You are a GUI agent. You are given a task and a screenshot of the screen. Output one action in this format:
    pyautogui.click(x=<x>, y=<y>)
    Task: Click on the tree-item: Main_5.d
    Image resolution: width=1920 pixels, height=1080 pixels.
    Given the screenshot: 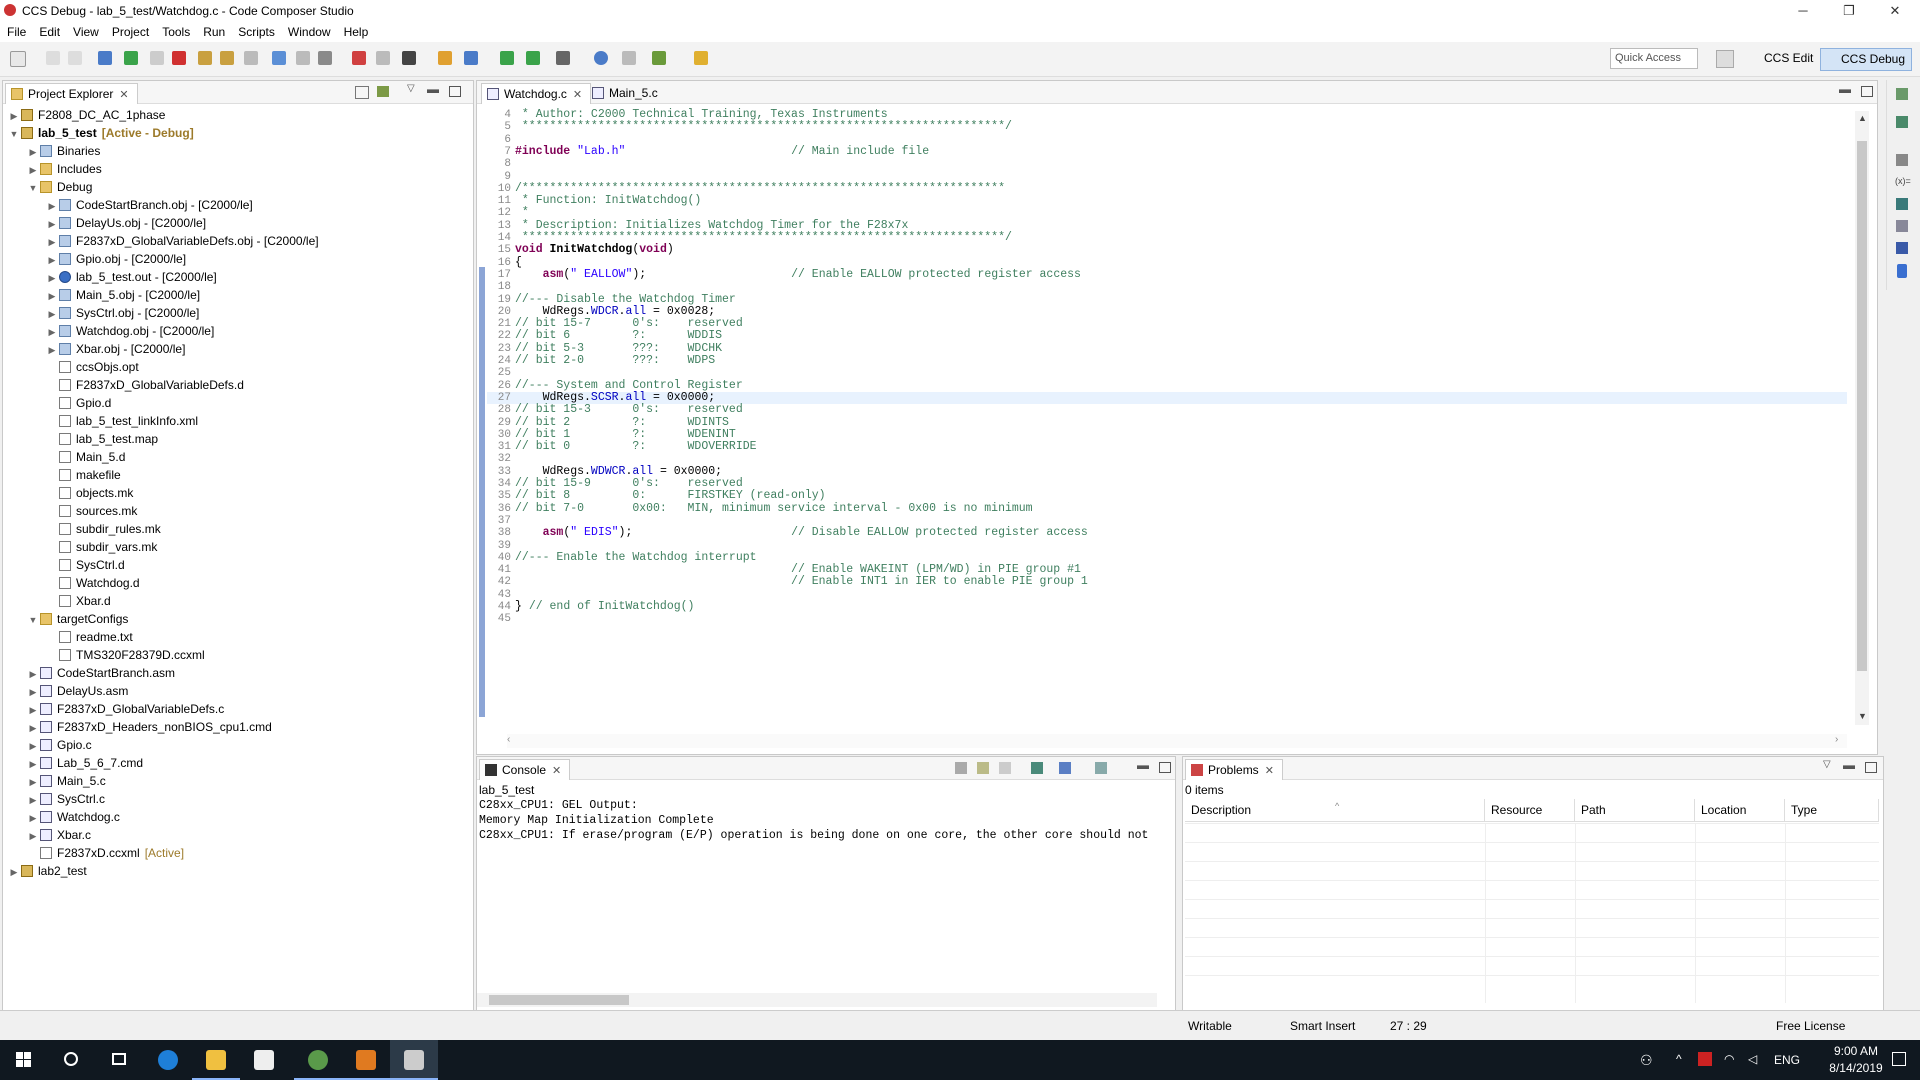 What is the action you would take?
    pyautogui.click(x=85, y=457)
    